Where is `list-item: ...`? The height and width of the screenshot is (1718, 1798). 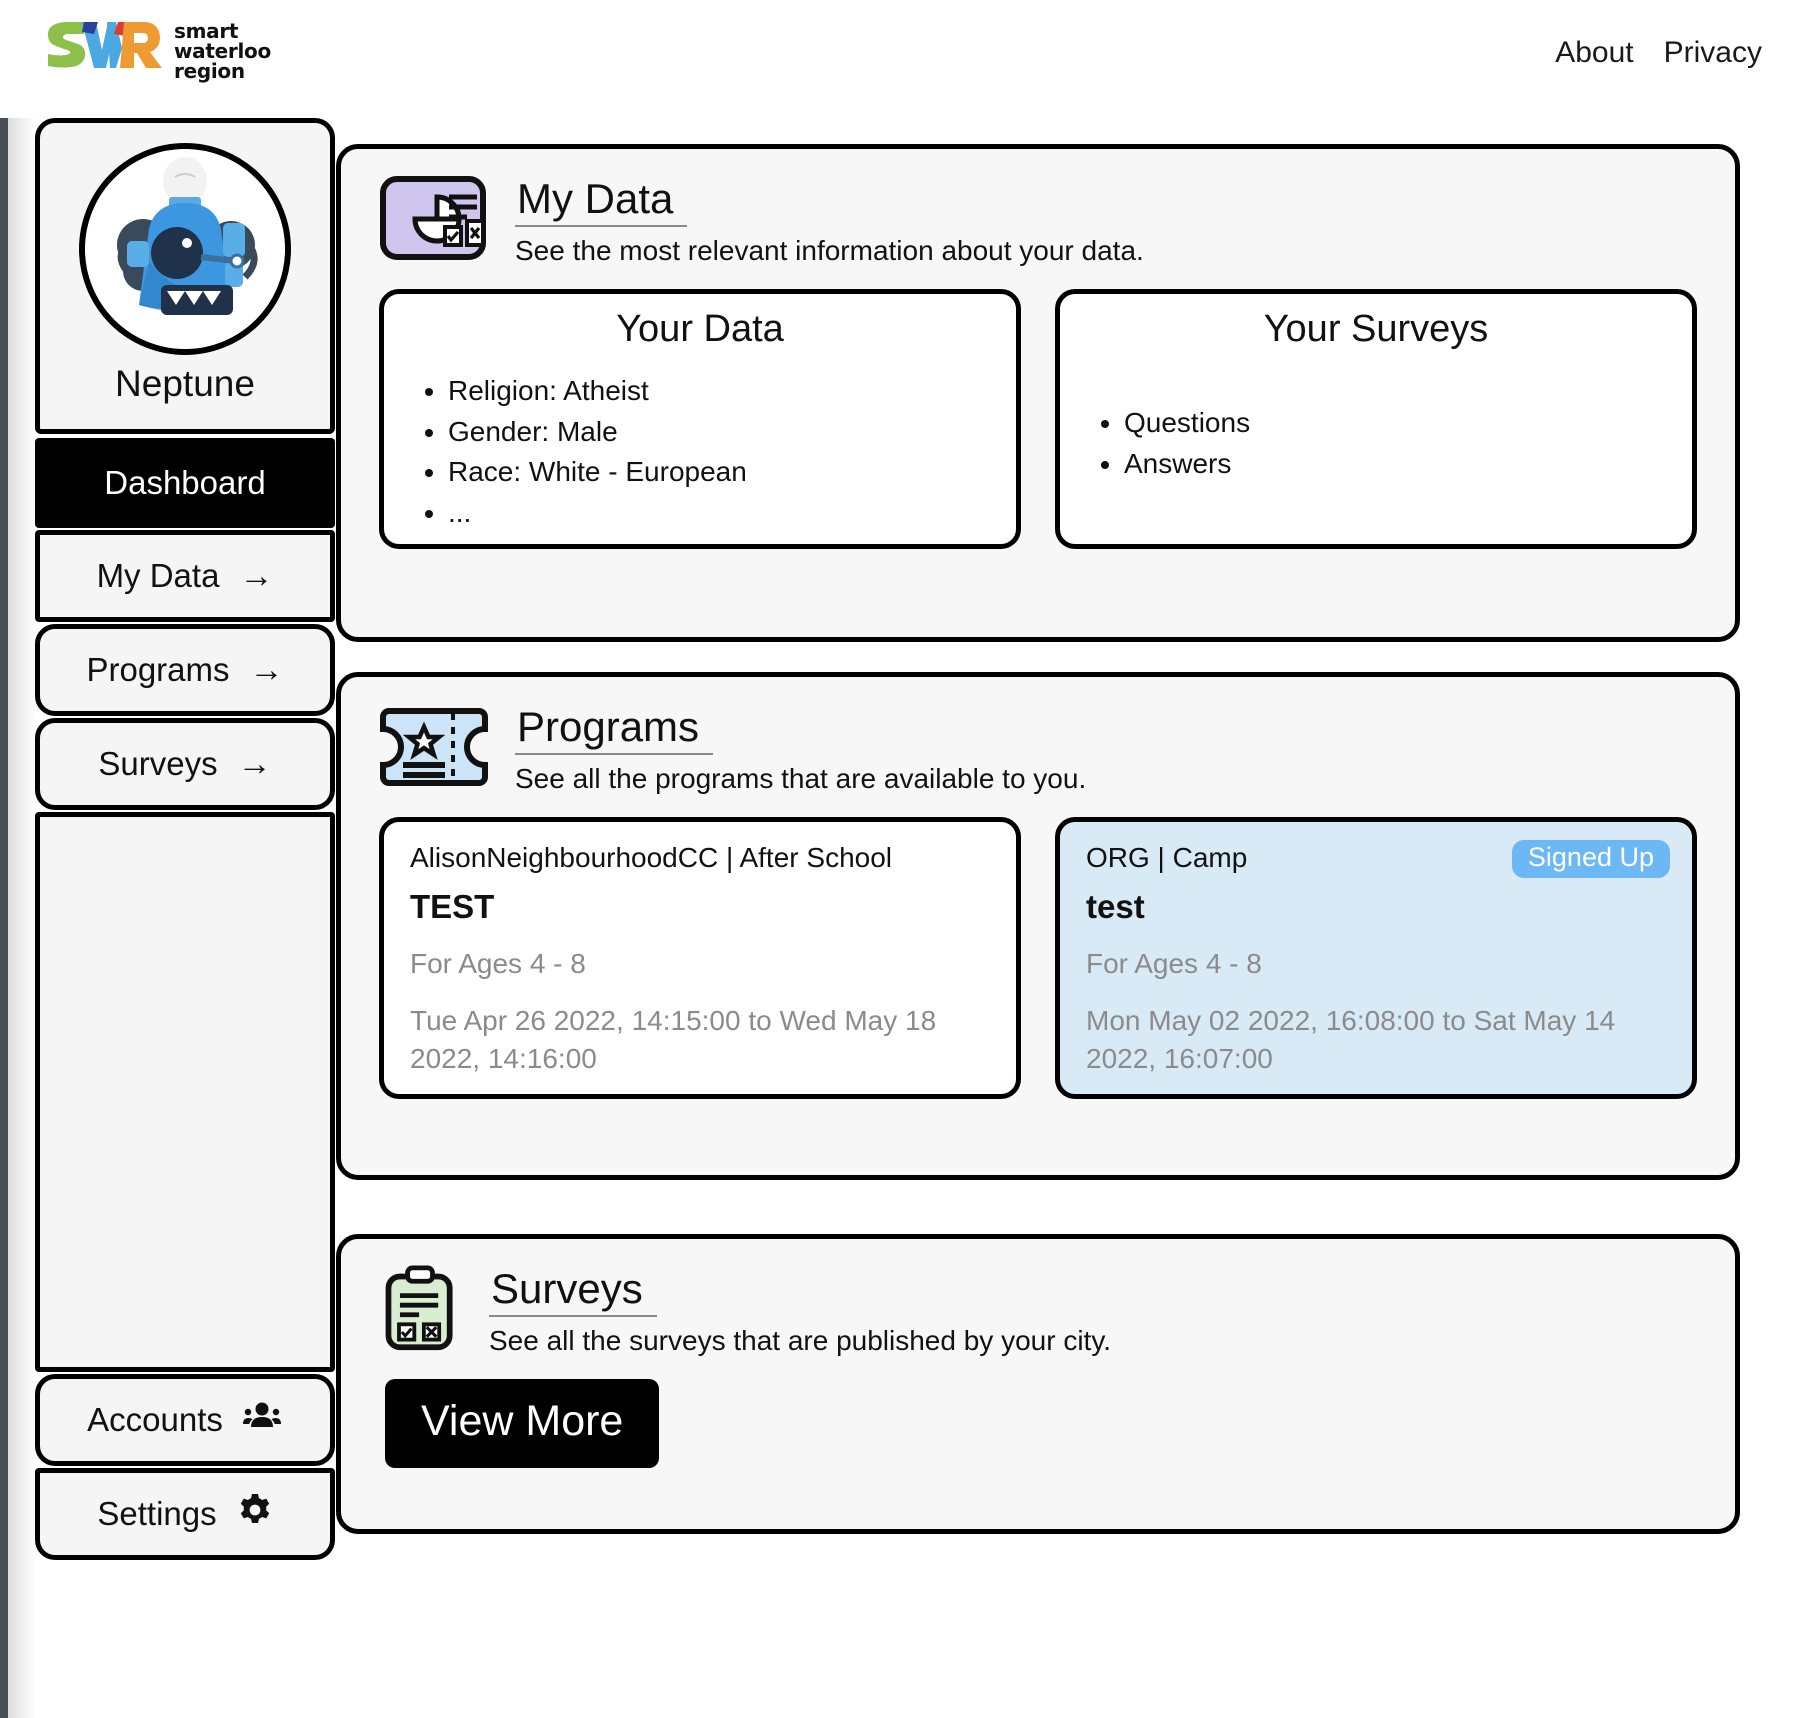 list-item: ... is located at coordinates (732, 513).